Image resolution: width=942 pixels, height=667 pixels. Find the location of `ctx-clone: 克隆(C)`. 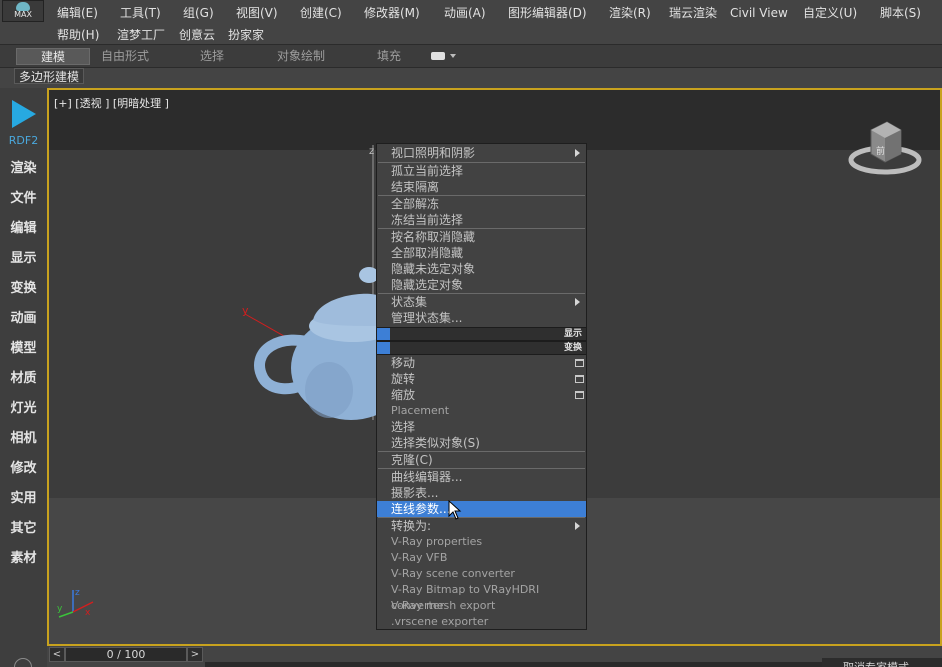

ctx-clone: 克隆(C) is located at coordinates (481, 460).